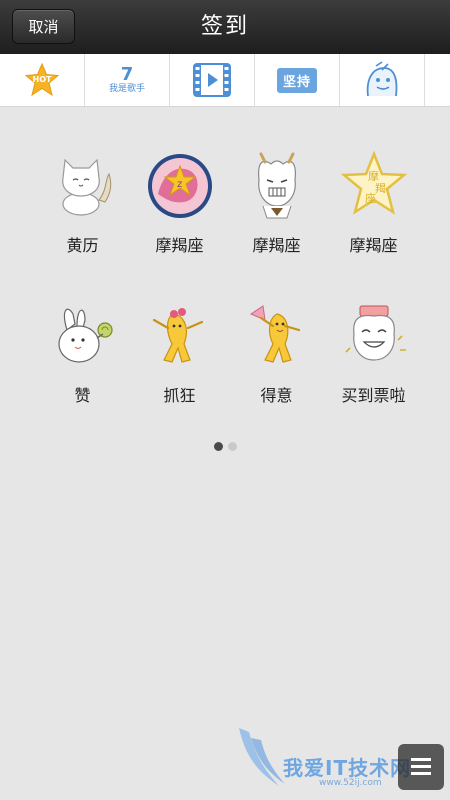  Describe the element at coordinates (274, 334) in the screenshot. I see `banana-fan-icon` at that location.